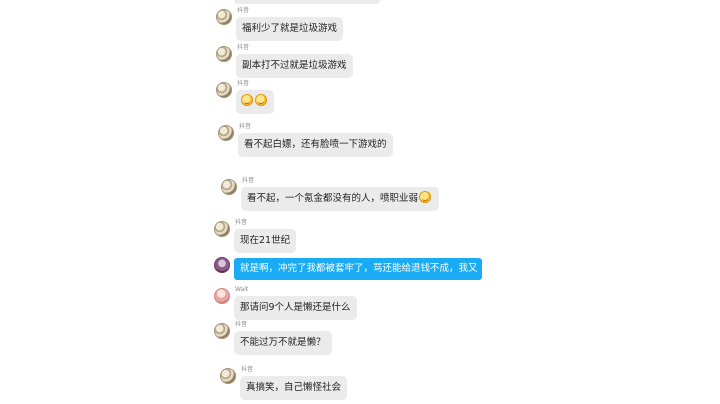 Image resolution: width=720 pixels, height=404 pixels. What do you see at coordinates (315, 145) in the screenshot?
I see `message-bubble: 看不起白嫖，还有脸喷一下游戏的` at bounding box center [315, 145].